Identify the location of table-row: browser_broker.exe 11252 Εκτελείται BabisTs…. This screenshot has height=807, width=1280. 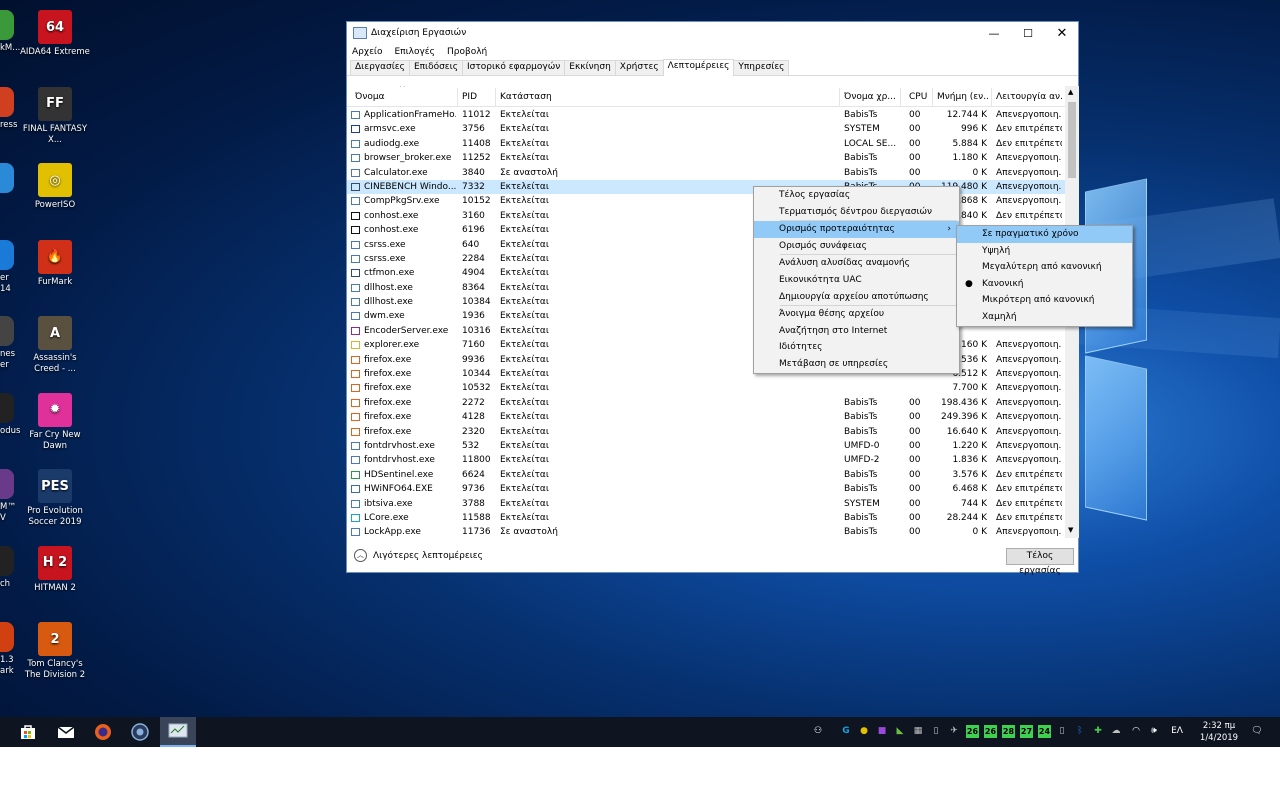
(706, 158).